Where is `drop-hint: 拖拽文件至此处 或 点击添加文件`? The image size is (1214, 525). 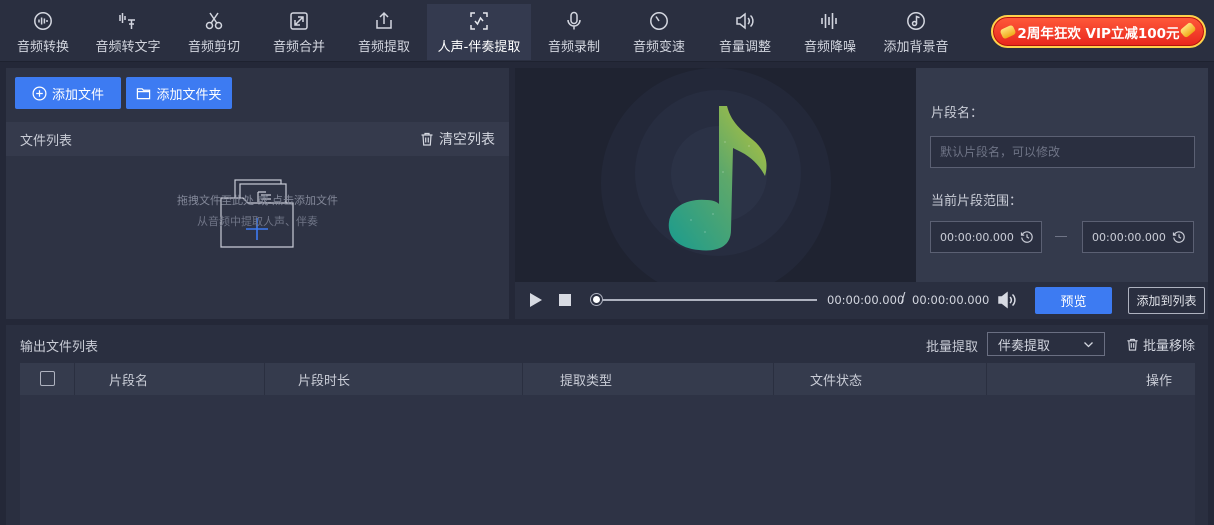 drop-hint: 拖拽文件至此处 或 点击添加文件 is located at coordinates (257, 200).